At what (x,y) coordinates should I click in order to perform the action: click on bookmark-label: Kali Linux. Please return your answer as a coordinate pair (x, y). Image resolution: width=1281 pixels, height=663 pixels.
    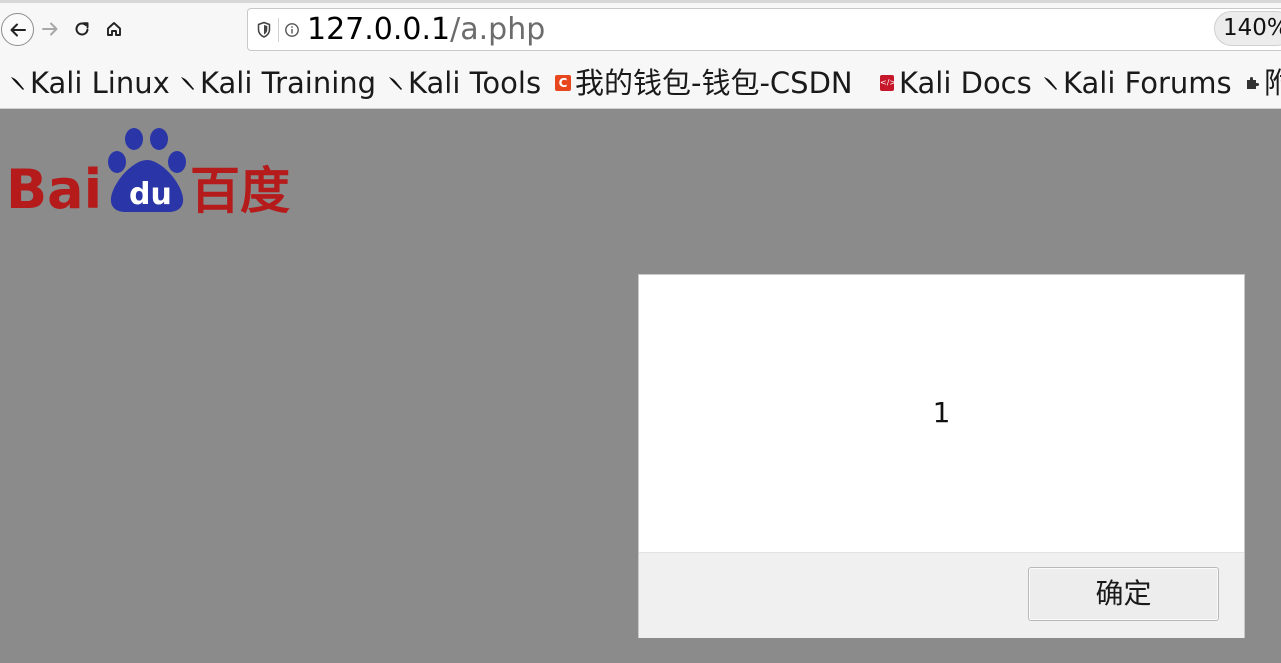
    Looking at the image, I should click on (100, 83).